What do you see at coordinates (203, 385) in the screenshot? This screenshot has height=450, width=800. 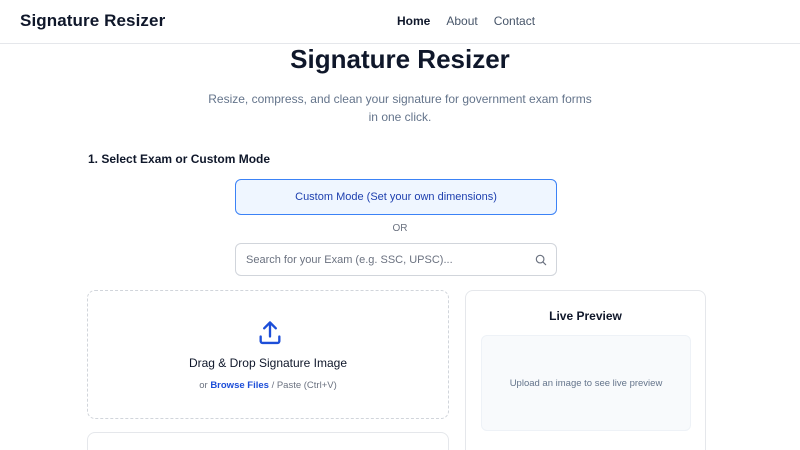 I see `dropzone-hint-prefix: or` at bounding box center [203, 385].